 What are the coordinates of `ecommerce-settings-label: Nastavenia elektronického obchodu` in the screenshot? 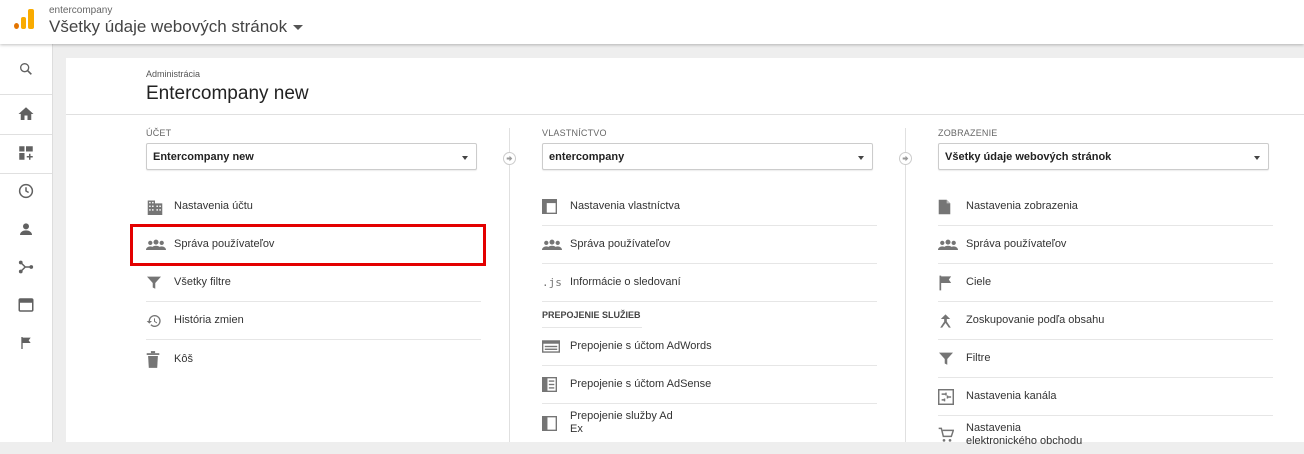 It's located at (1024, 434).